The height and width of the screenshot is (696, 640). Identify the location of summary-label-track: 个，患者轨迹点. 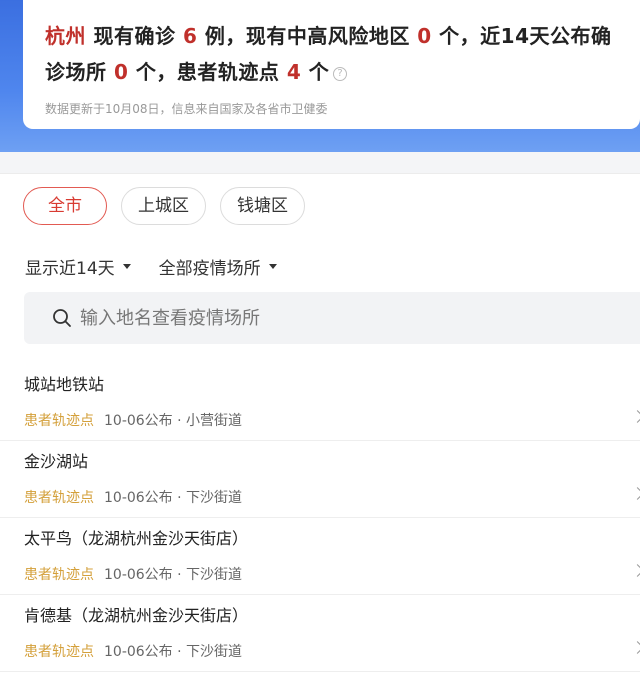
(207, 72).